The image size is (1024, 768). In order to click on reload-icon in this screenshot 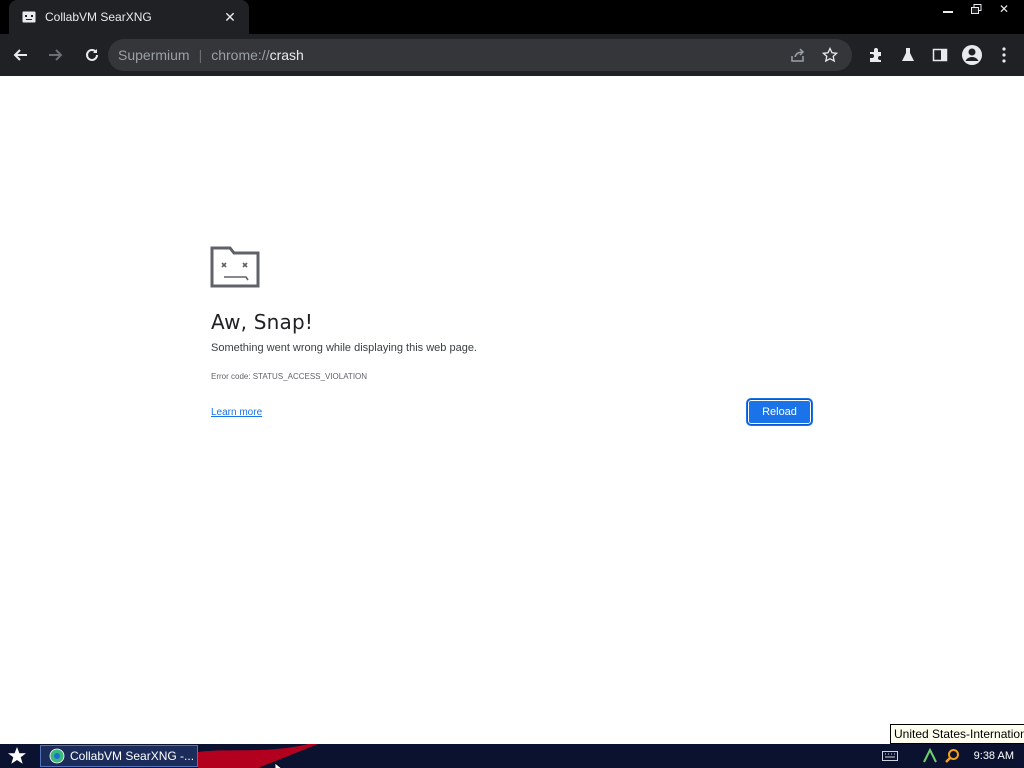, I will do `click(92, 55)`.